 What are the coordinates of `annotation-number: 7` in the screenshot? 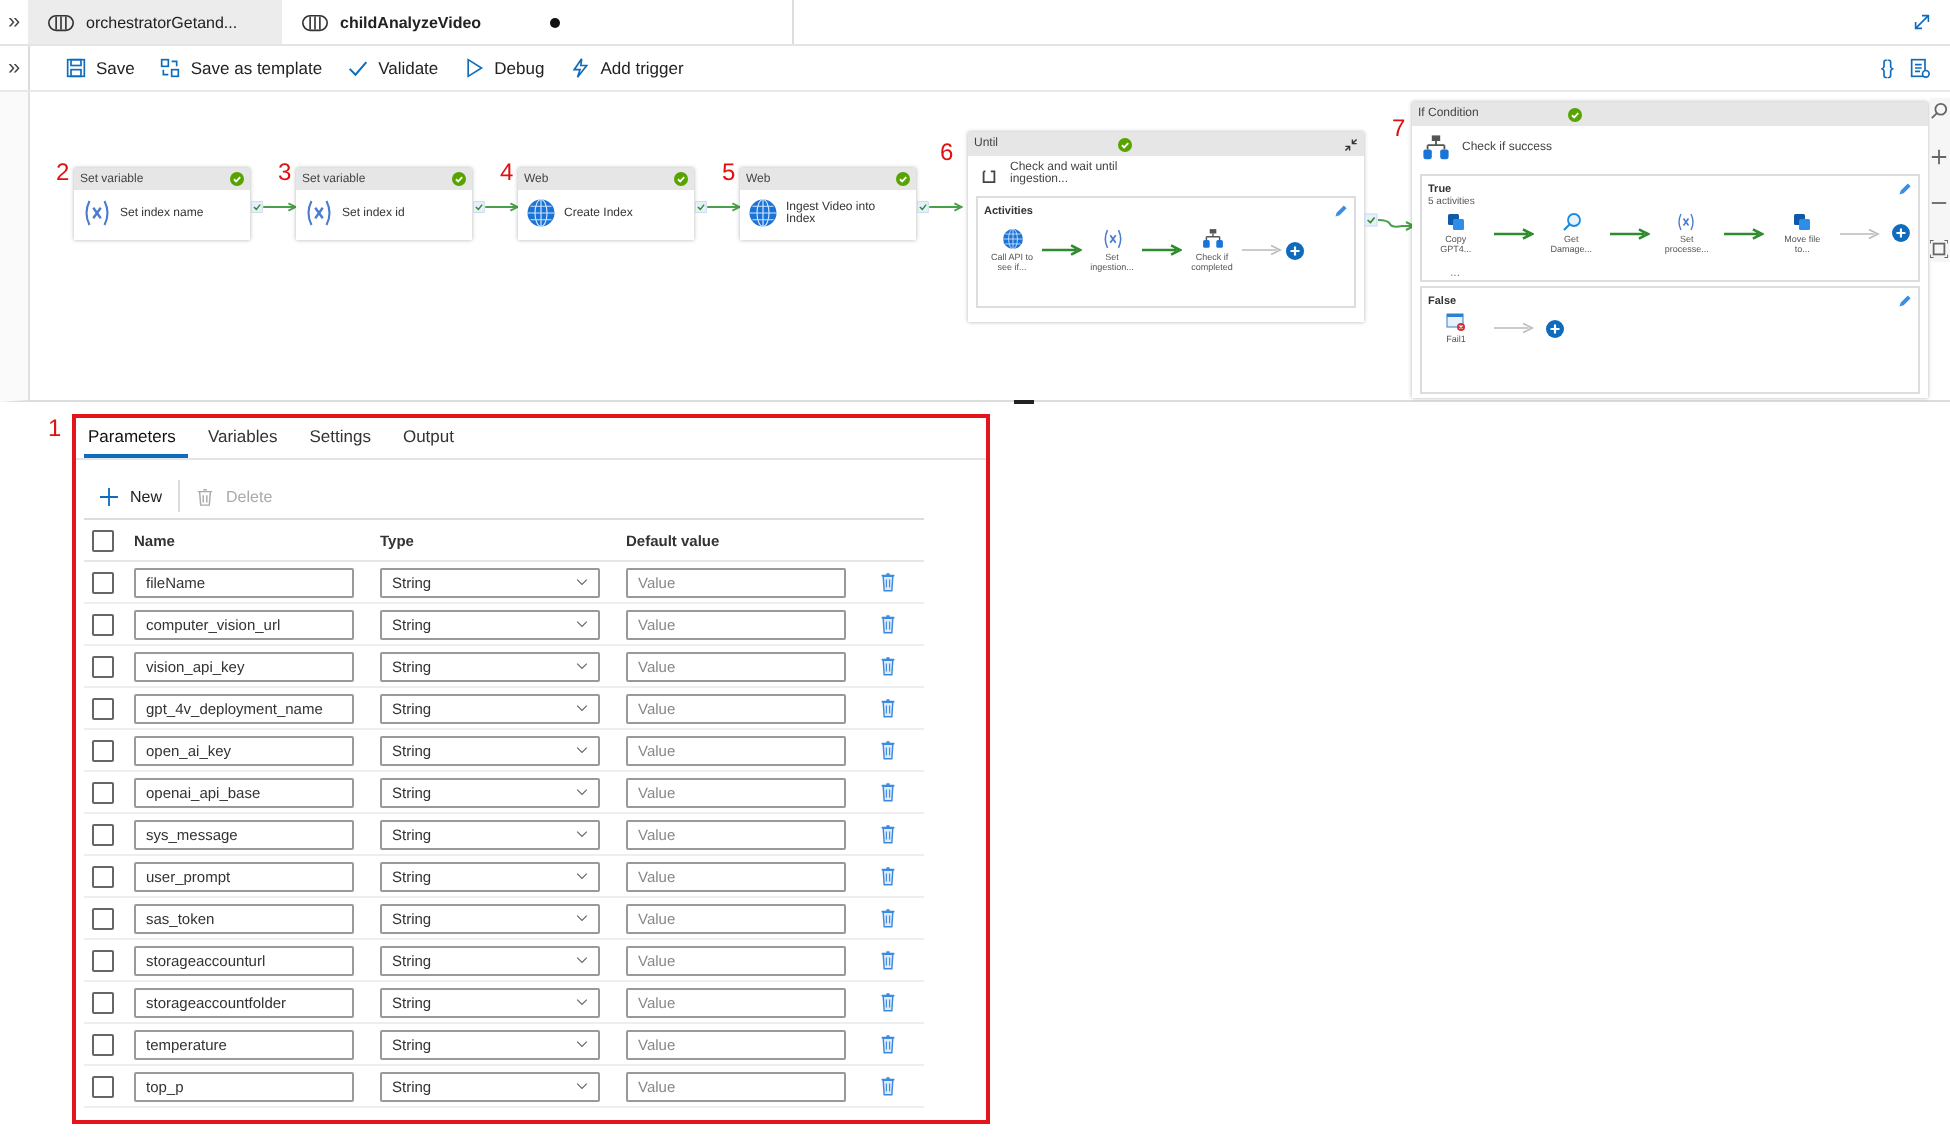 It's located at (1399, 128).